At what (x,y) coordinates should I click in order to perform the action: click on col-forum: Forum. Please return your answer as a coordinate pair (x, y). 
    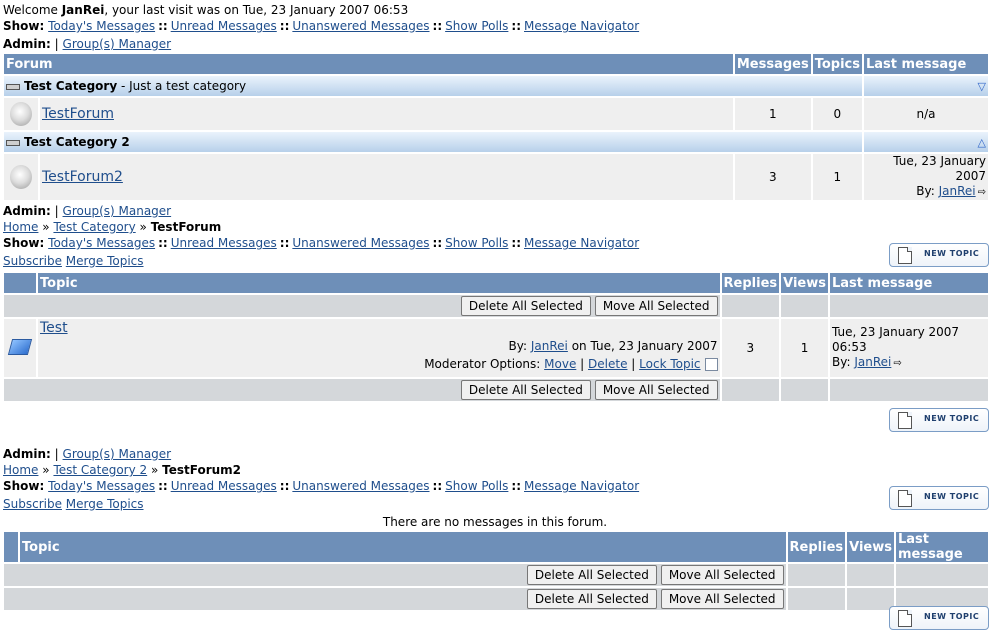
    Looking at the image, I should click on (29, 64).